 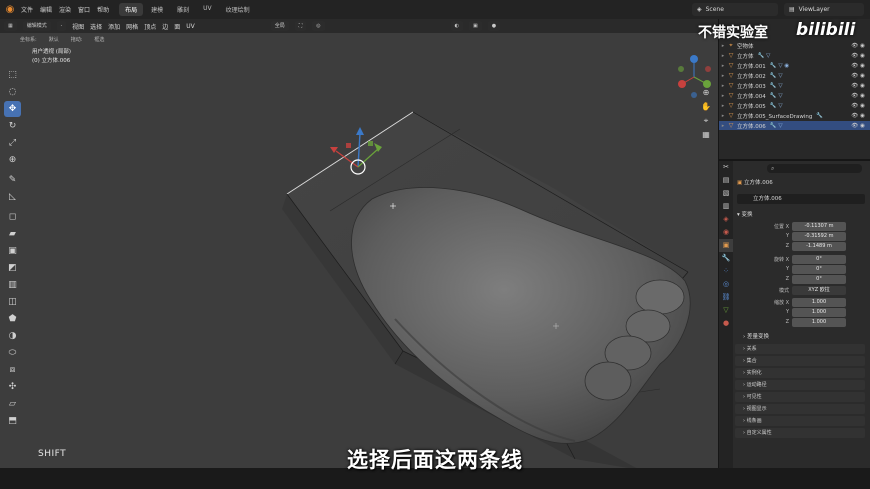 I want to click on world-tab-icon: ◉, so click(x=726, y=232).